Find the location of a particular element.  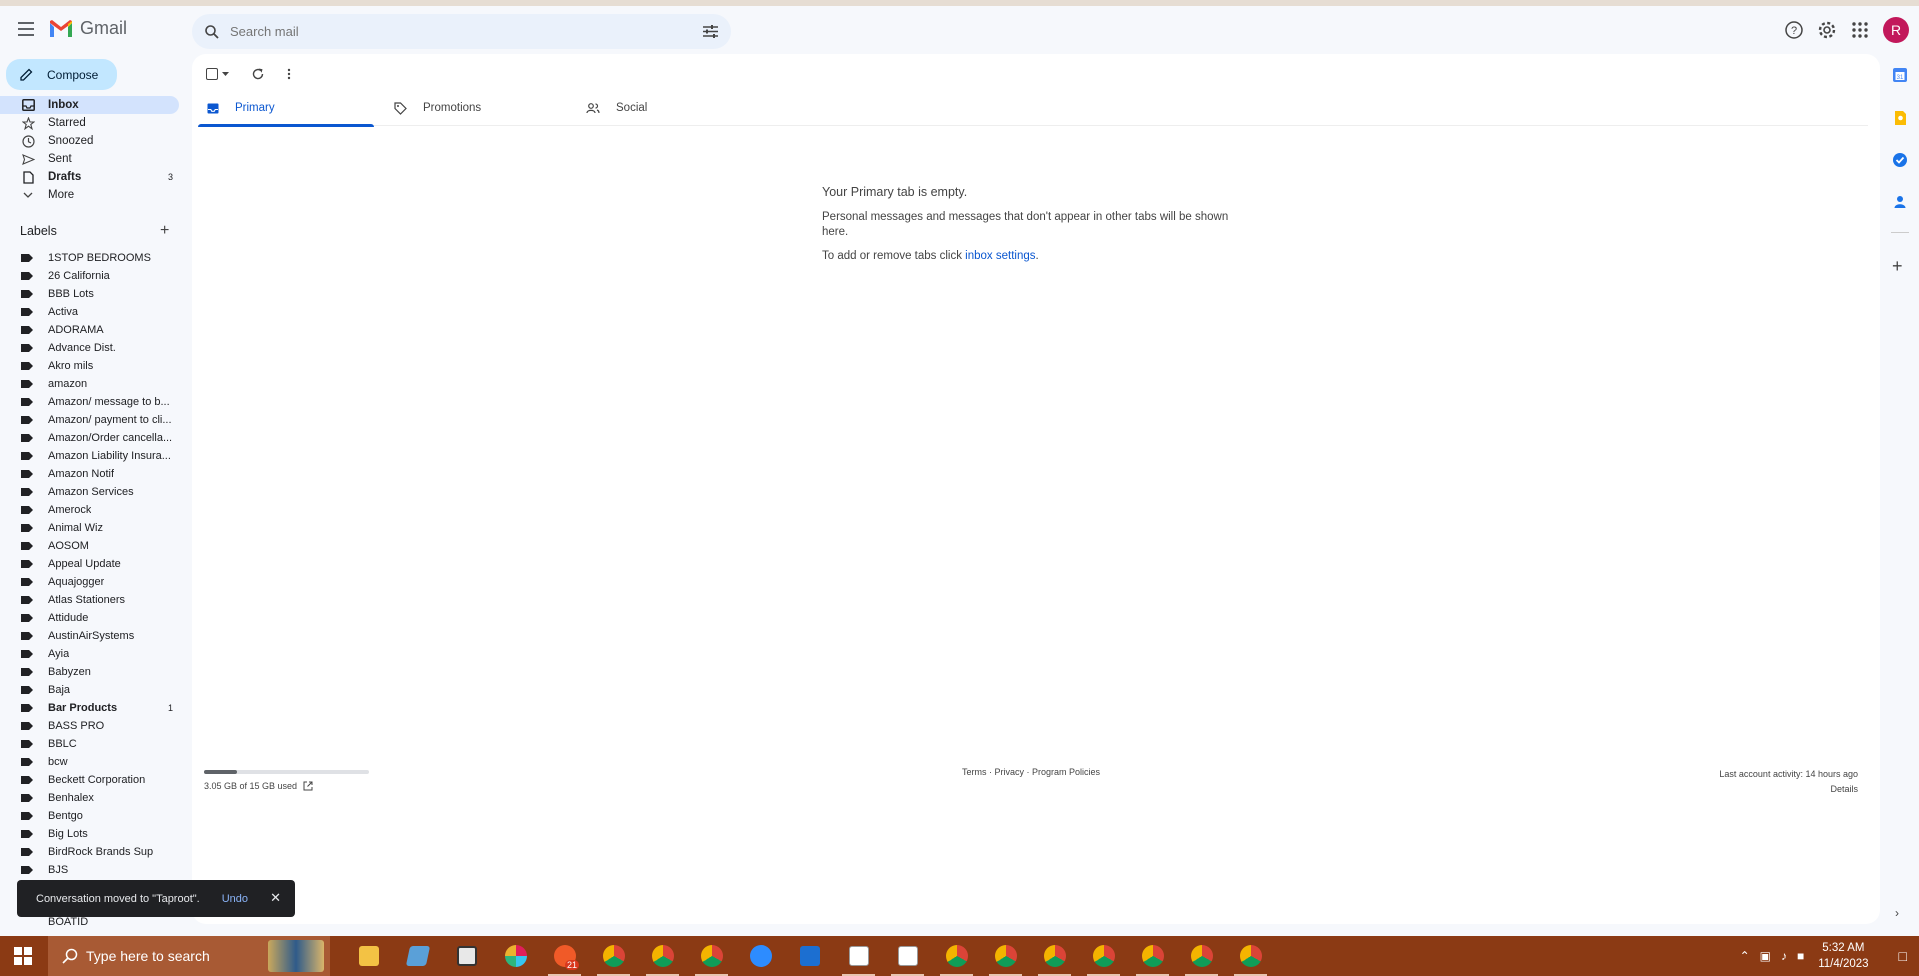

volume-icon: ♪ is located at coordinates (1784, 956).